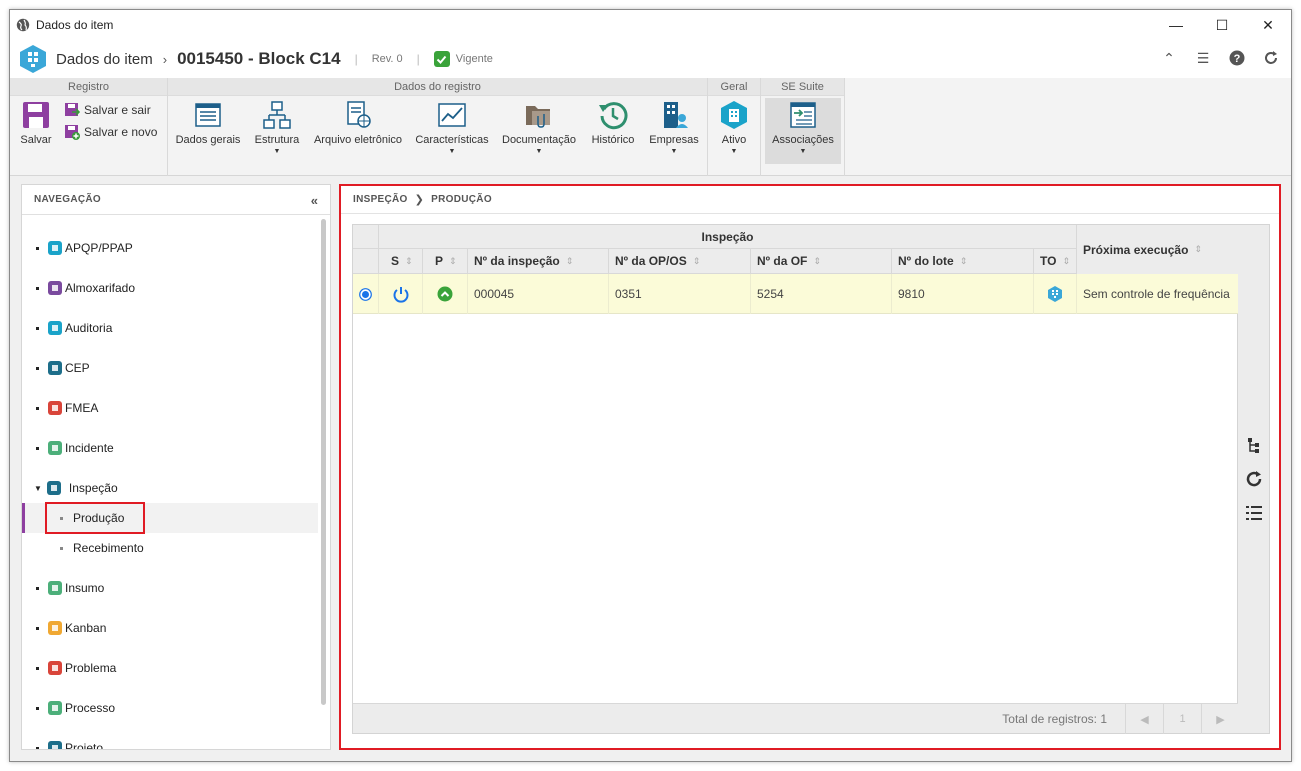  Describe the element at coordinates (1220, 58) in the screenshot. I see `header-tools: ⌃ ☰ ?` at that location.